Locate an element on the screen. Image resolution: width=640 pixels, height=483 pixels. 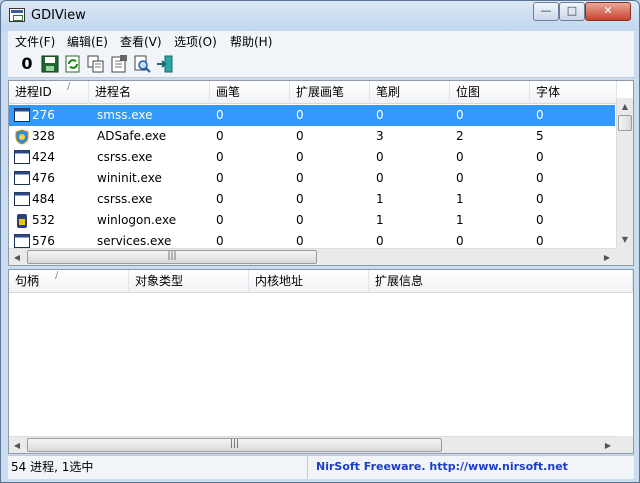
cell-font: 5 is located at coordinates (540, 136).